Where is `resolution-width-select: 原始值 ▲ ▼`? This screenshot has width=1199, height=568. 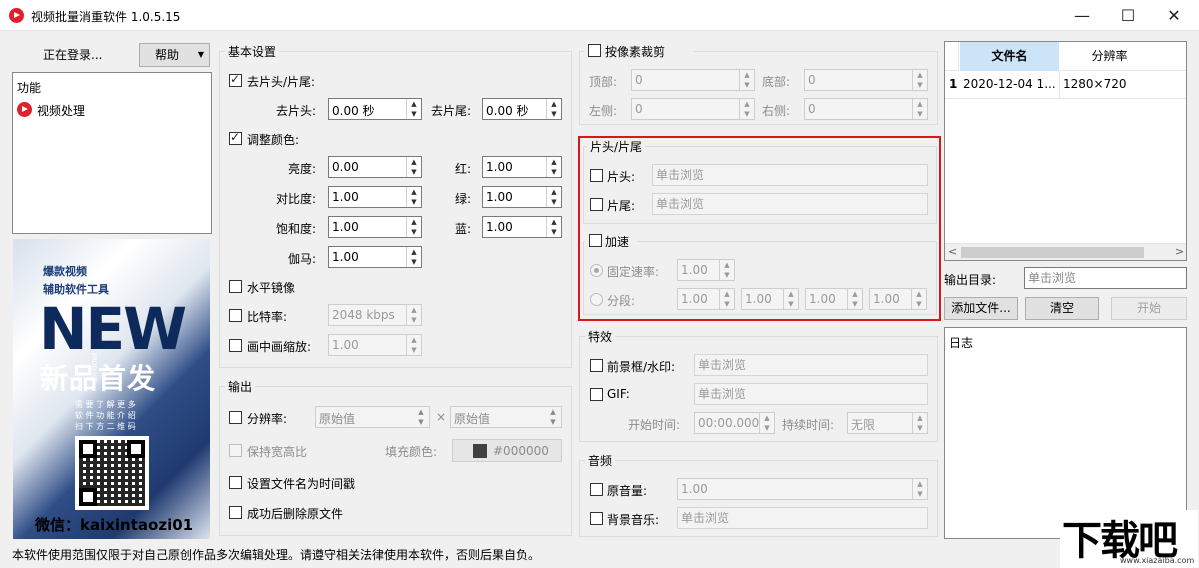
resolution-width-select: 原始值 ▲ ▼ is located at coordinates (372, 417).